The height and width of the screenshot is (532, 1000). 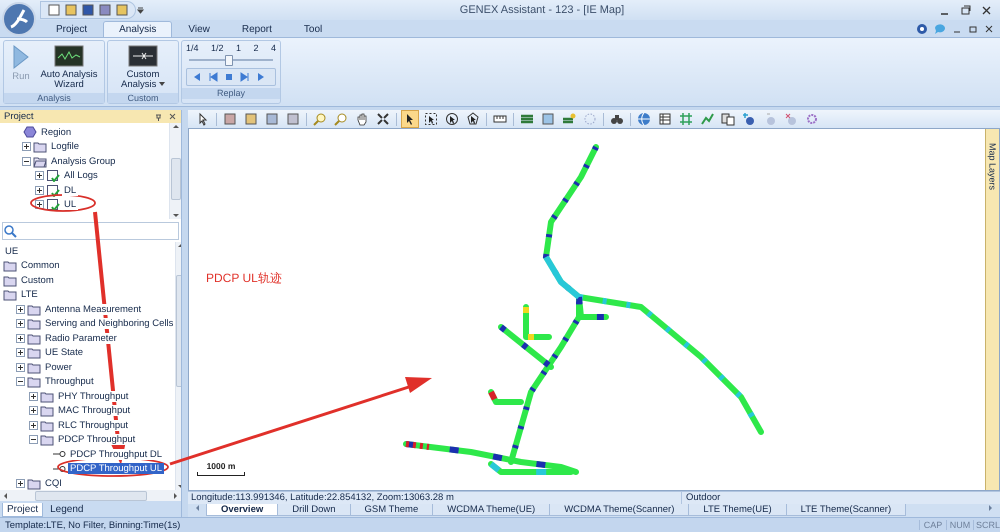 I want to click on zoom-in-icon, so click(x=320, y=119).